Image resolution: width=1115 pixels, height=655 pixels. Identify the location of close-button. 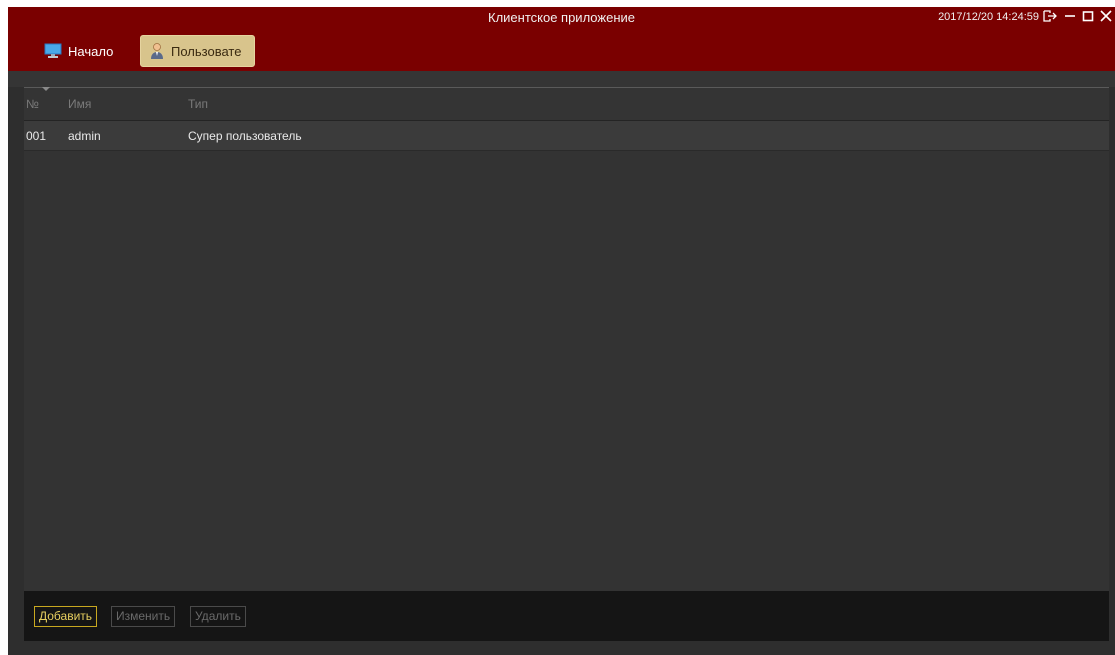
(1106, 16).